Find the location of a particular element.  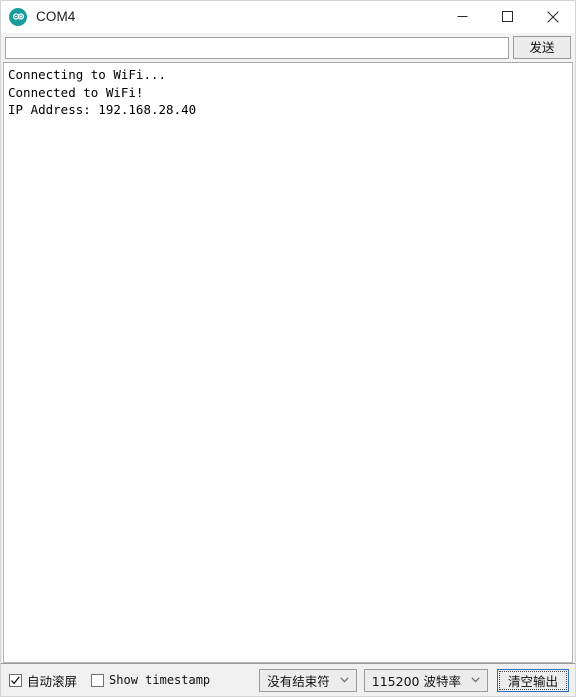

autoscroll-checkbox is located at coordinates (15, 680).